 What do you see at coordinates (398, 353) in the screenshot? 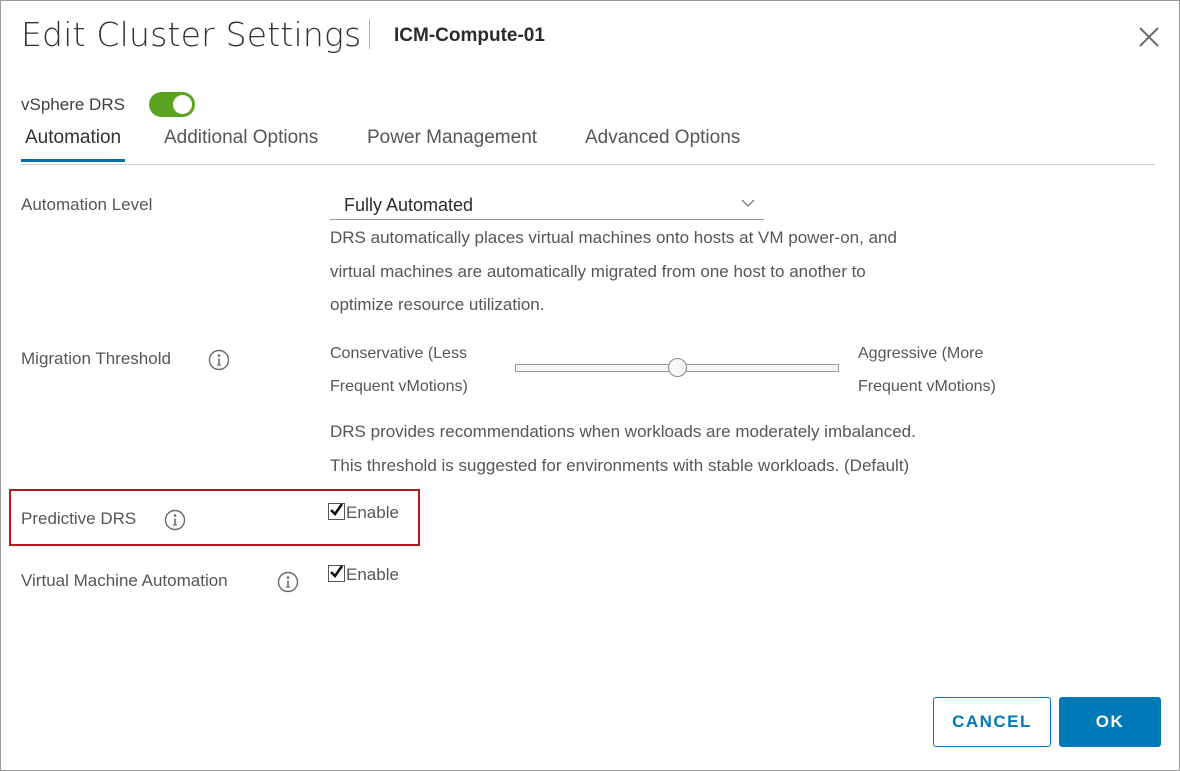
I see `slider-min-label-line: Conservative (Less` at bounding box center [398, 353].